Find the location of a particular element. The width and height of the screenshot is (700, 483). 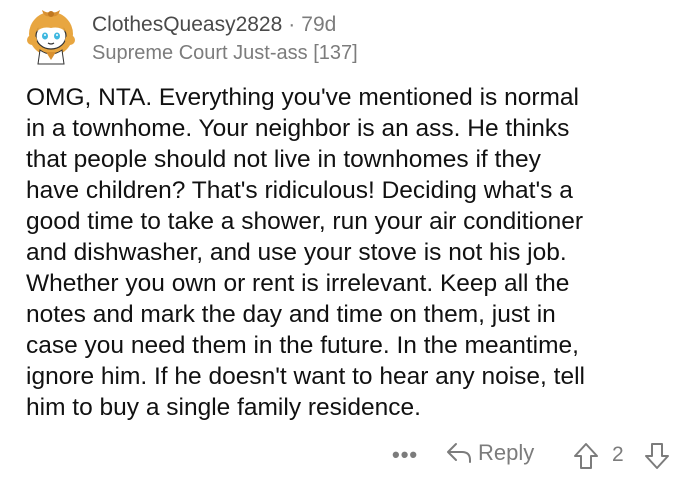

vote-count: 2 is located at coordinates (618, 454).